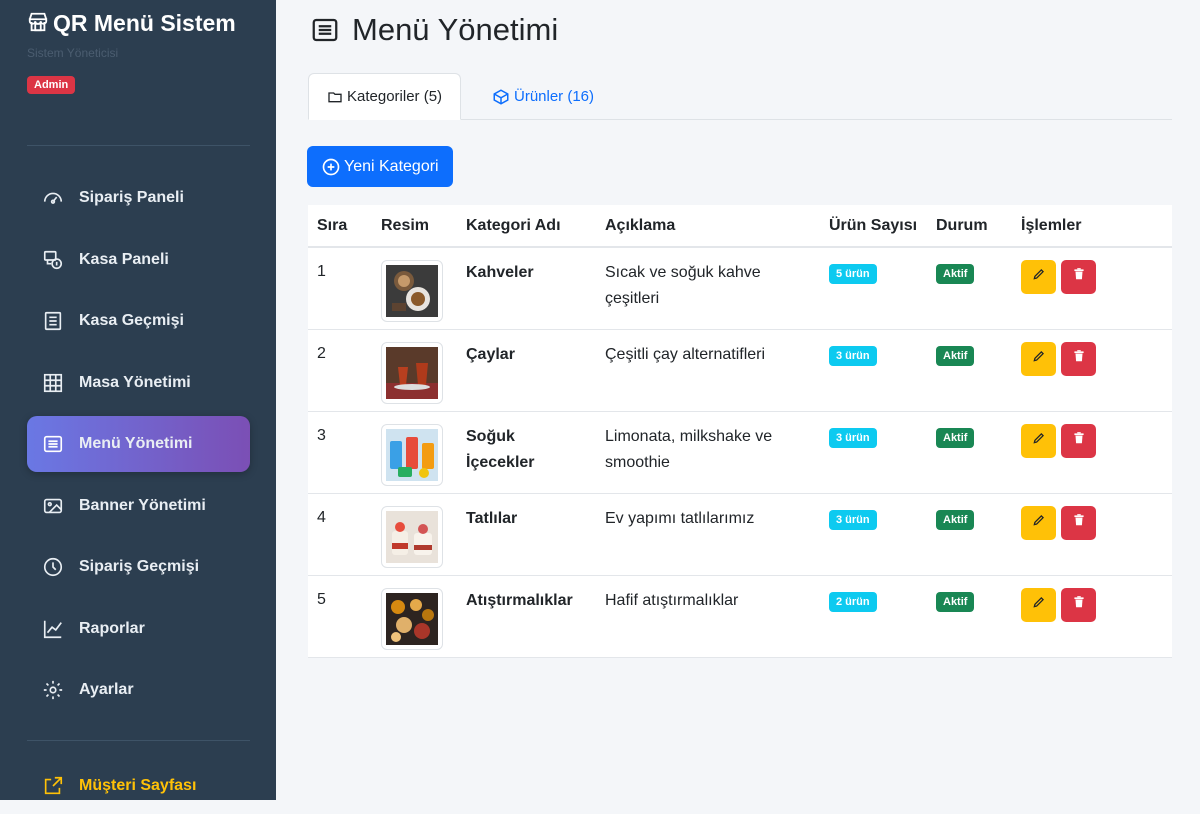 This screenshot has height=814, width=1200. I want to click on sidebar-item-label: Masa Yönetimi, so click(135, 382).